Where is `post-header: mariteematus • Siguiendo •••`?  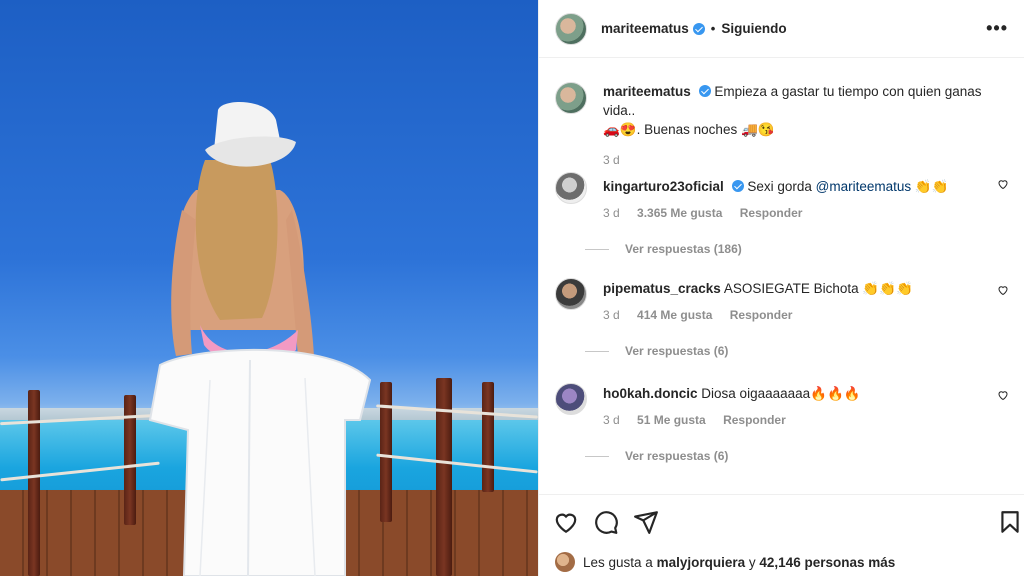
post-header: mariteematus • Siguiendo ••• is located at coordinates (781, 29).